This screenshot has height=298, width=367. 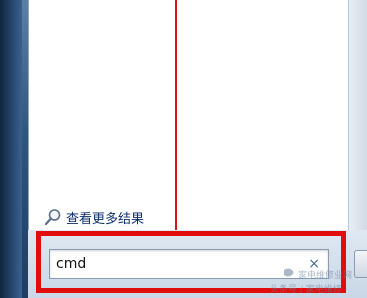 I want to click on right-pane-edge, so click(x=357, y=115).